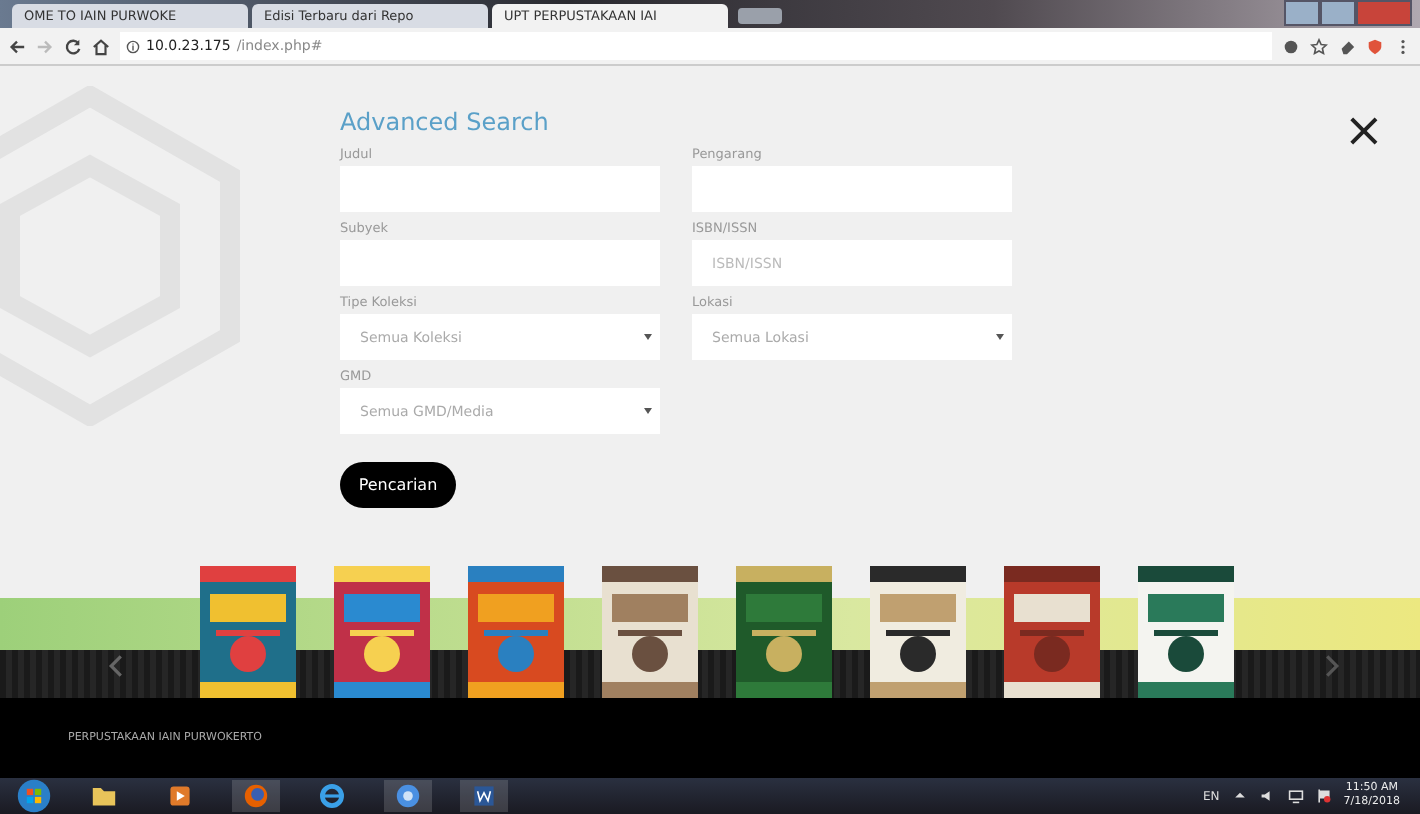 The height and width of the screenshot is (814, 1420). What do you see at coordinates (1347, 46) in the screenshot?
I see `eraser-icon` at bounding box center [1347, 46].